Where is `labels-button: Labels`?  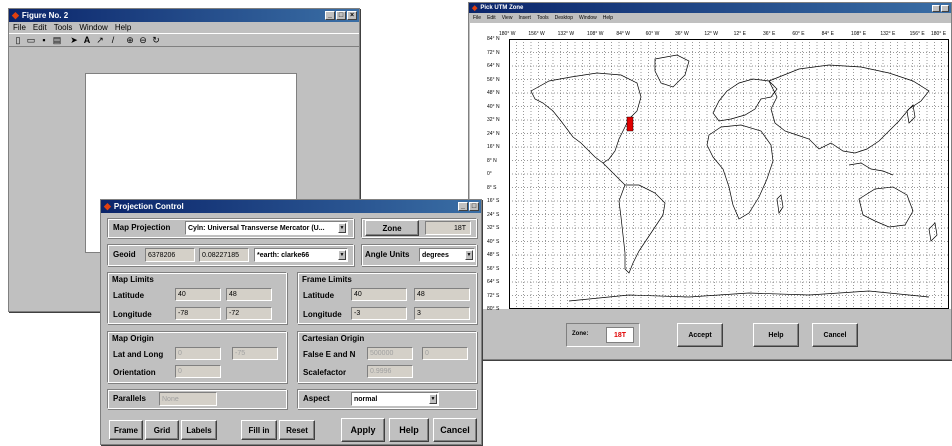
labels-button: Labels is located at coordinates (199, 430).